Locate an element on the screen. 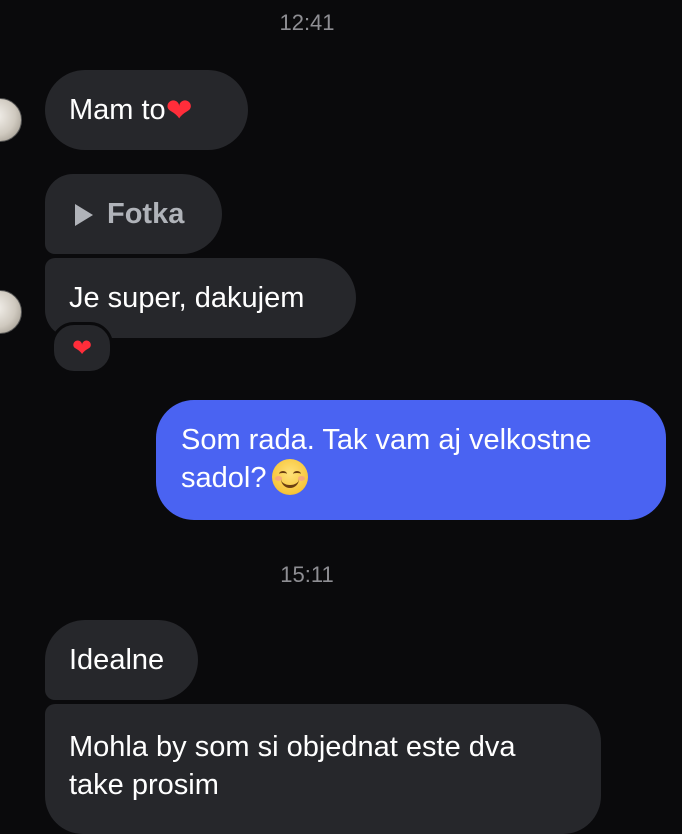 This screenshot has height=834, width=682. message-text-line: sadol? is located at coordinates (224, 478).